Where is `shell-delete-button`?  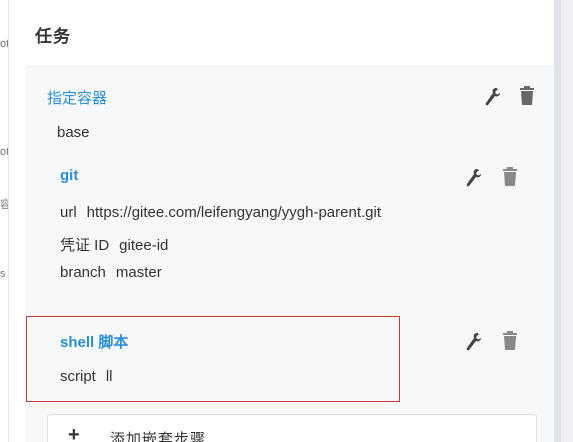
shell-delete-button is located at coordinates (510, 341).